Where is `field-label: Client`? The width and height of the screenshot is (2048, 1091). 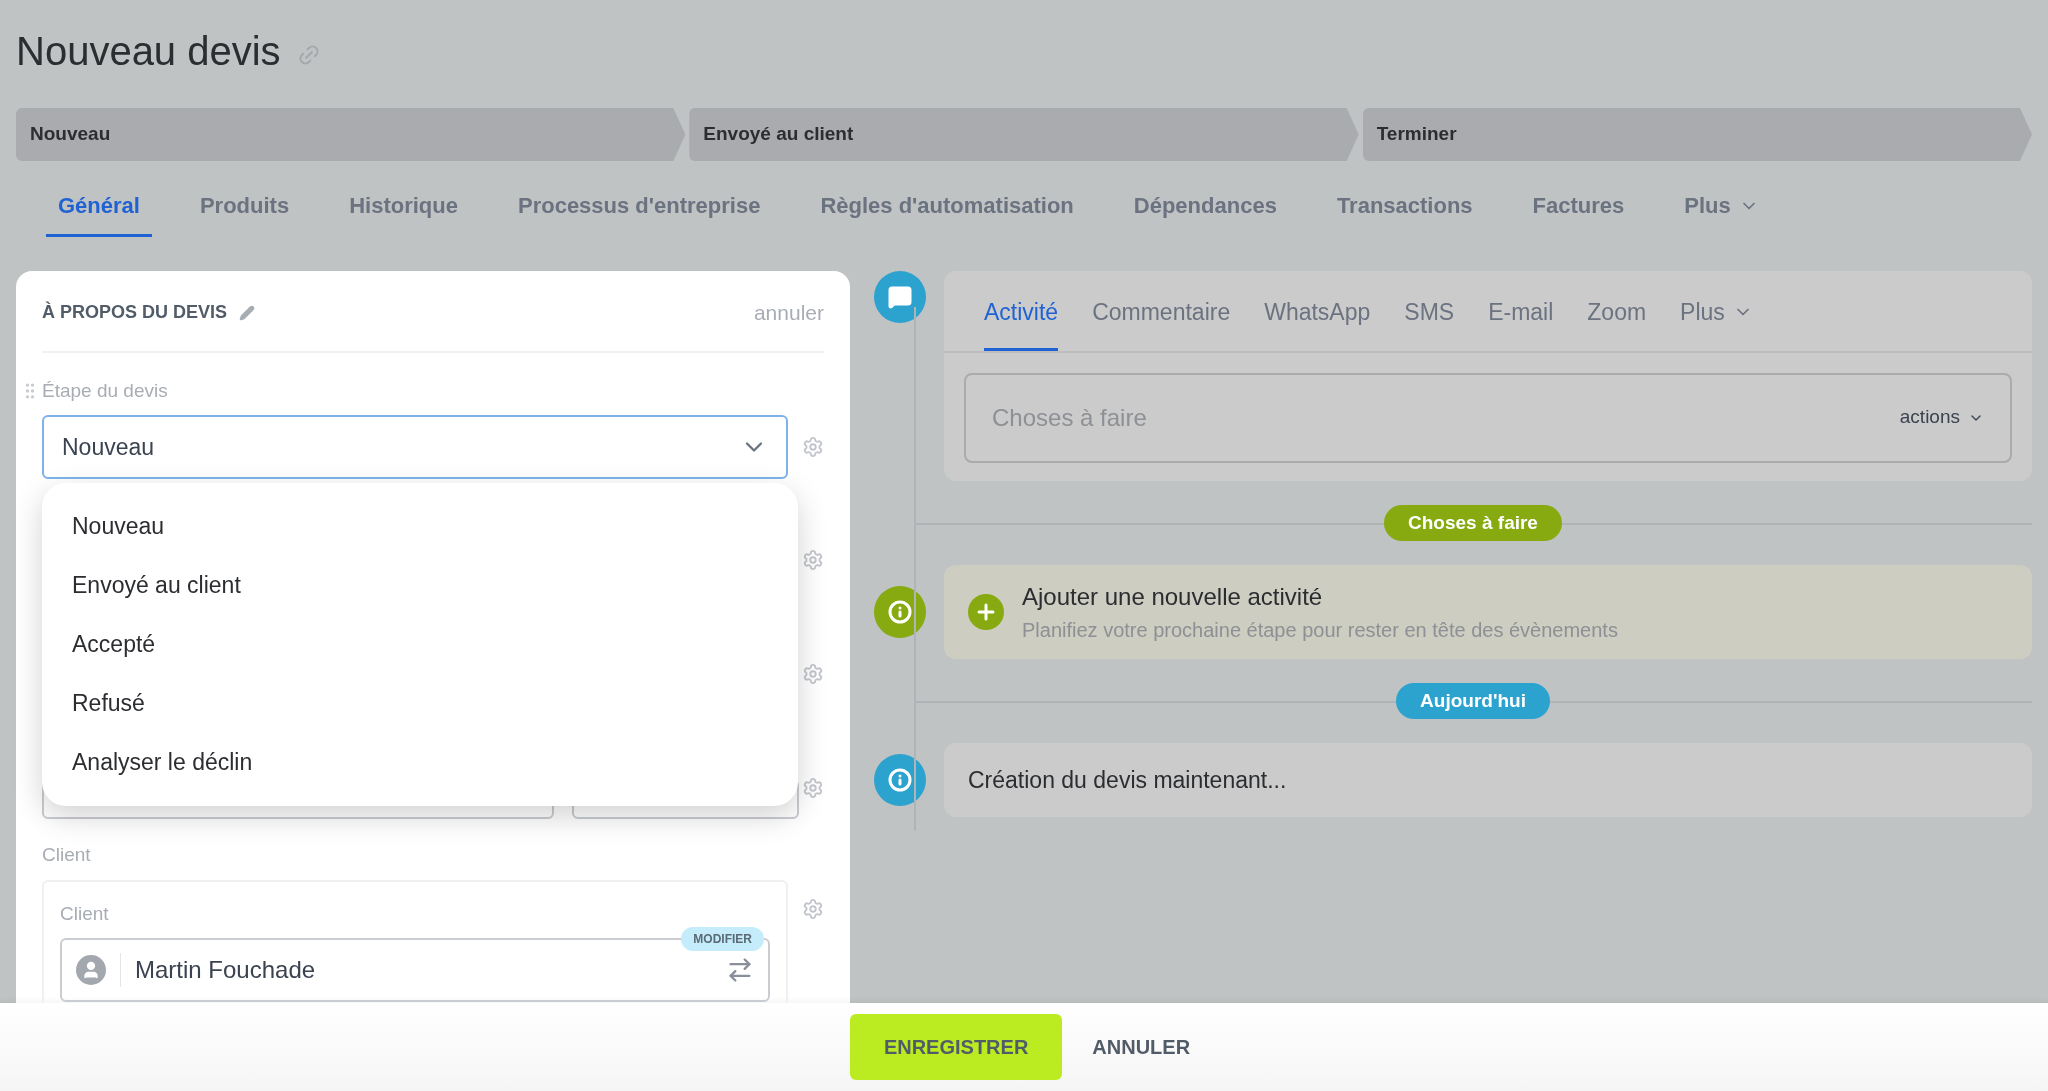 field-label: Client is located at coordinates (85, 913).